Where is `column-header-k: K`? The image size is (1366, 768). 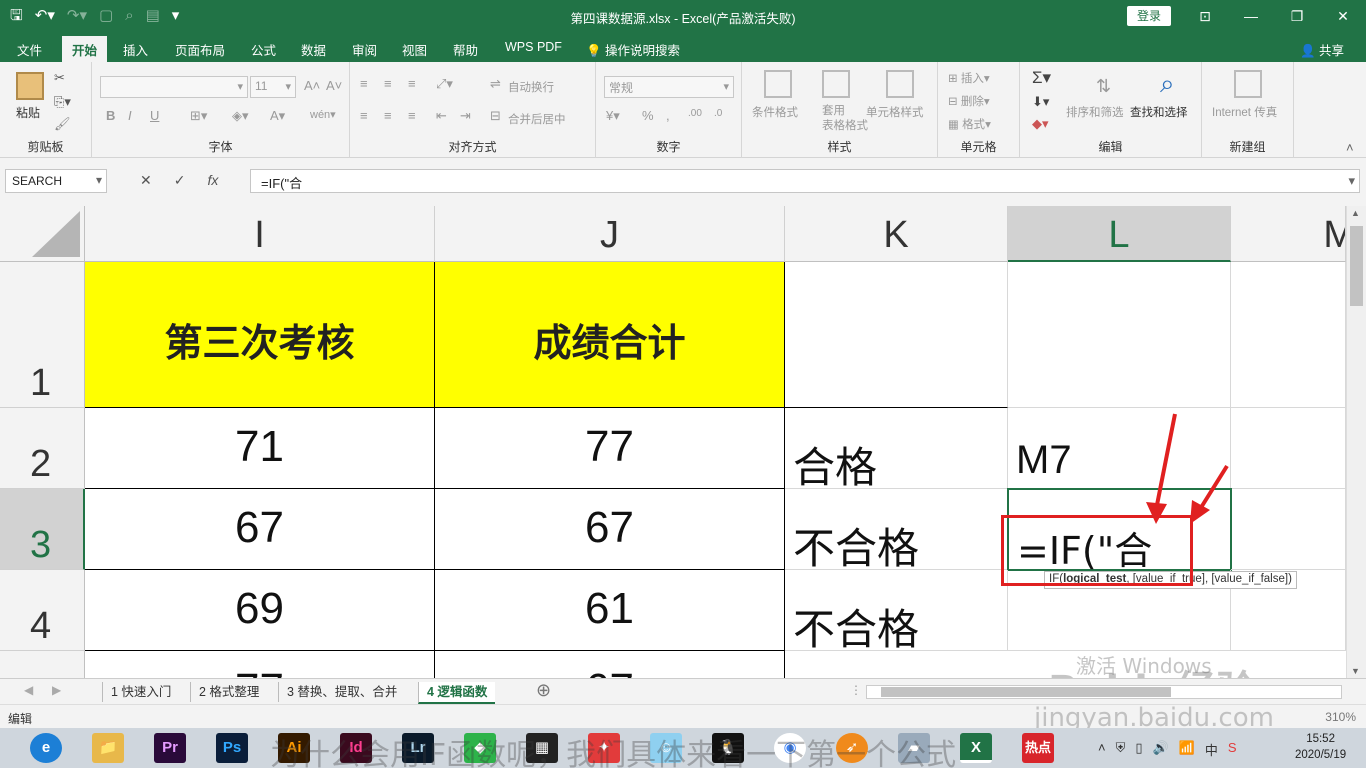
column-header-k: K is located at coordinates (896, 234).